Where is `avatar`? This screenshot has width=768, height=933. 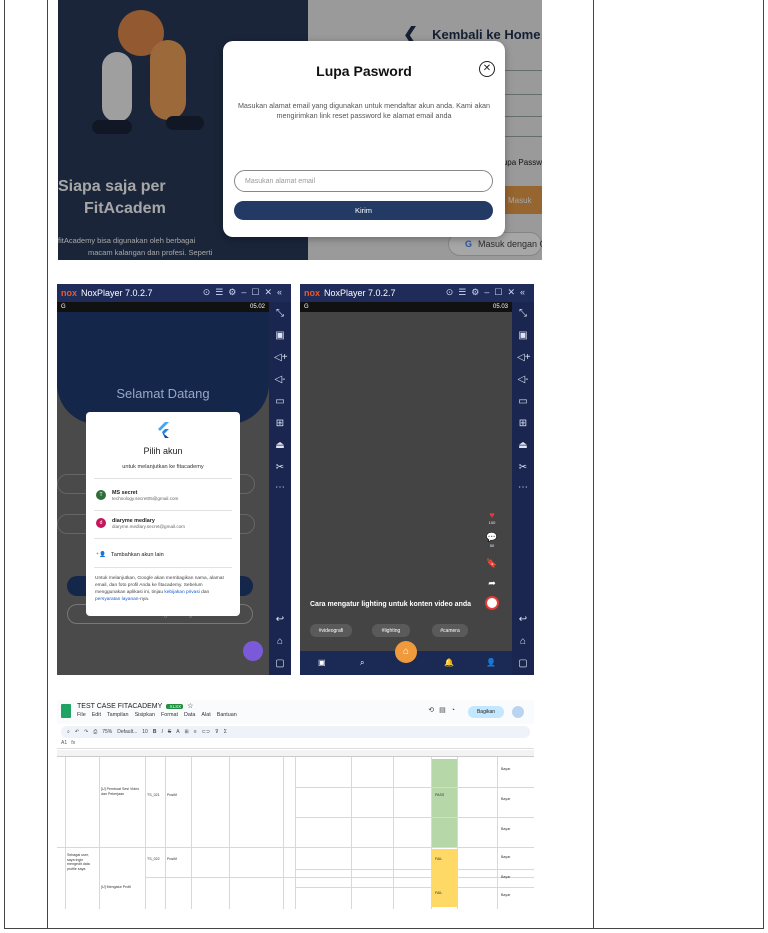 avatar is located at coordinates (518, 712).